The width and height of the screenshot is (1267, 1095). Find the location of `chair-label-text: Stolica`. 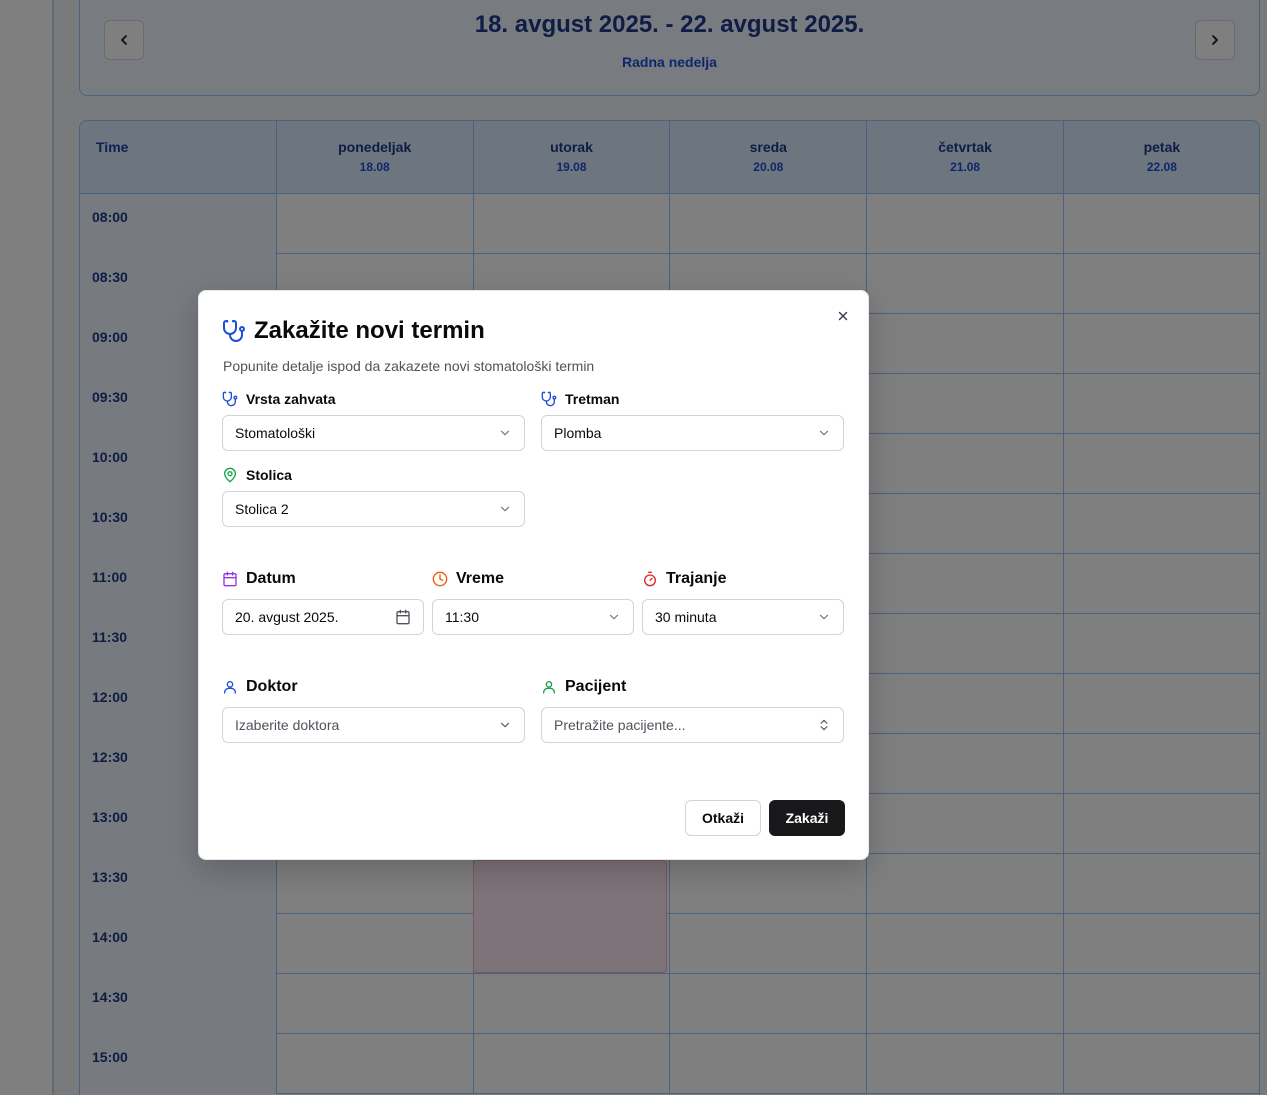

chair-label-text: Stolica is located at coordinates (269, 475).